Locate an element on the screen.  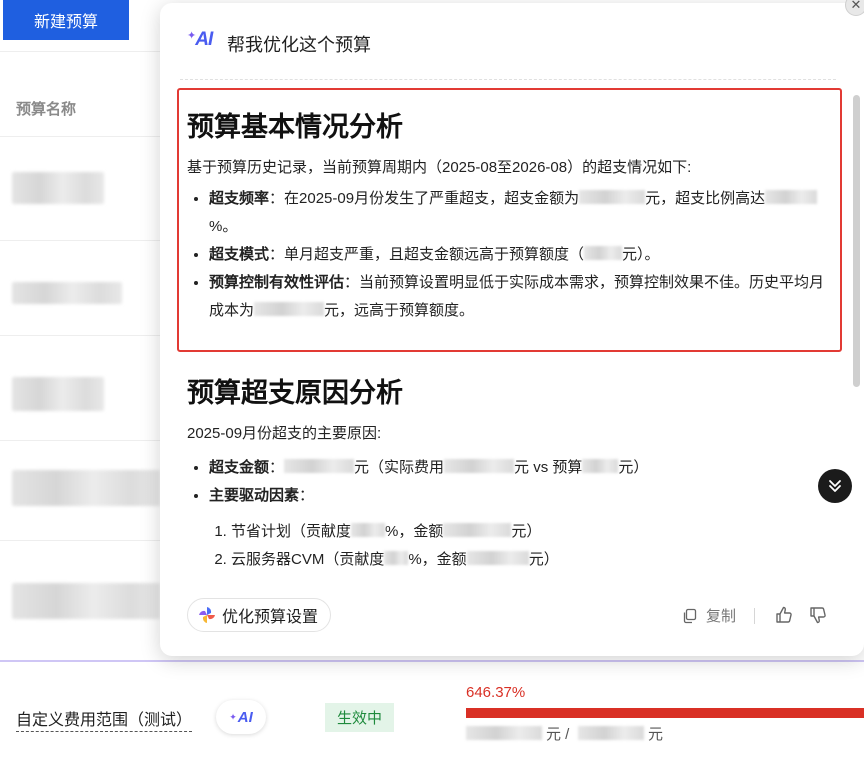
header-divider is located at coordinates (508, 79).